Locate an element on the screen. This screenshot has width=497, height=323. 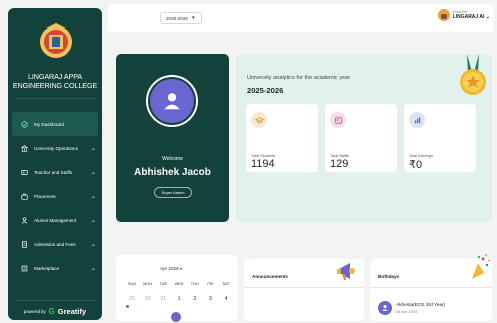
announcements-card: Announcements is located at coordinates (304, 290).